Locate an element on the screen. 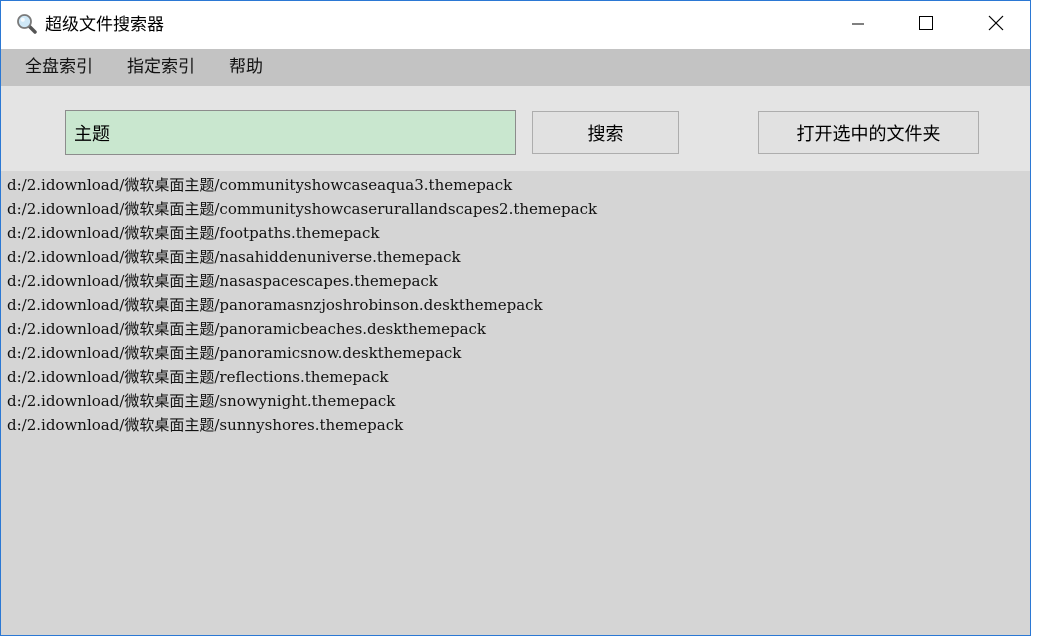 This screenshot has height=642, width=1039. search-input is located at coordinates (290, 132).